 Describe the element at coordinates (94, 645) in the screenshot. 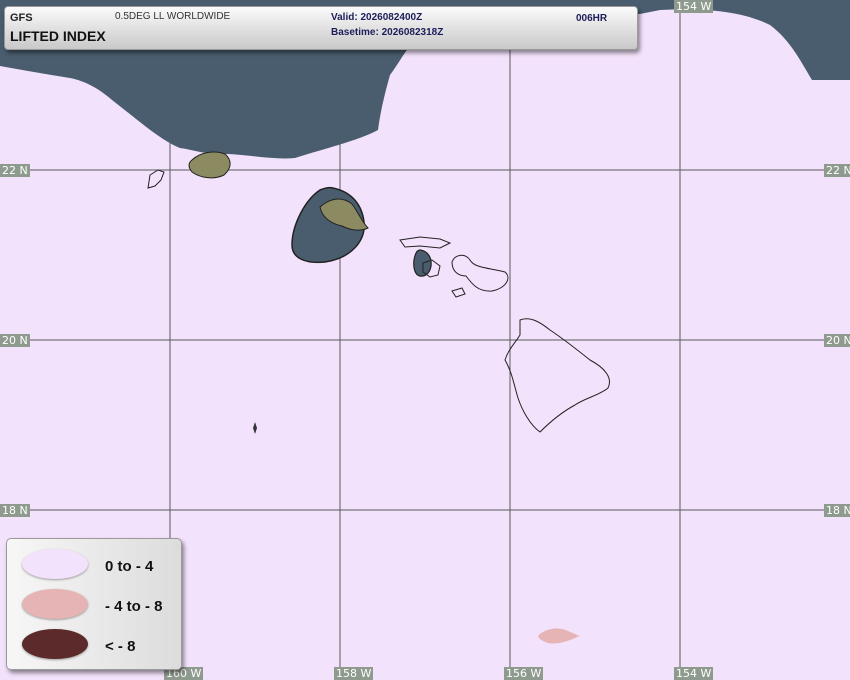

I see `legend-item: < - 8` at that location.